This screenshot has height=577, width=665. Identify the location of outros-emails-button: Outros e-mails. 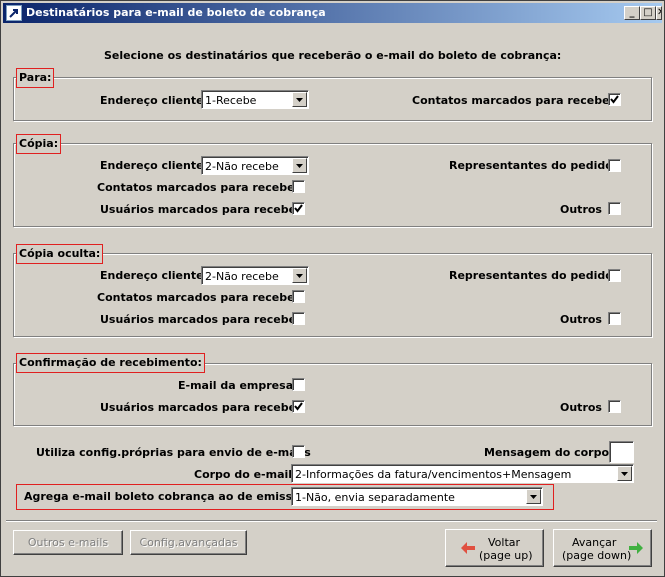
(68, 542).